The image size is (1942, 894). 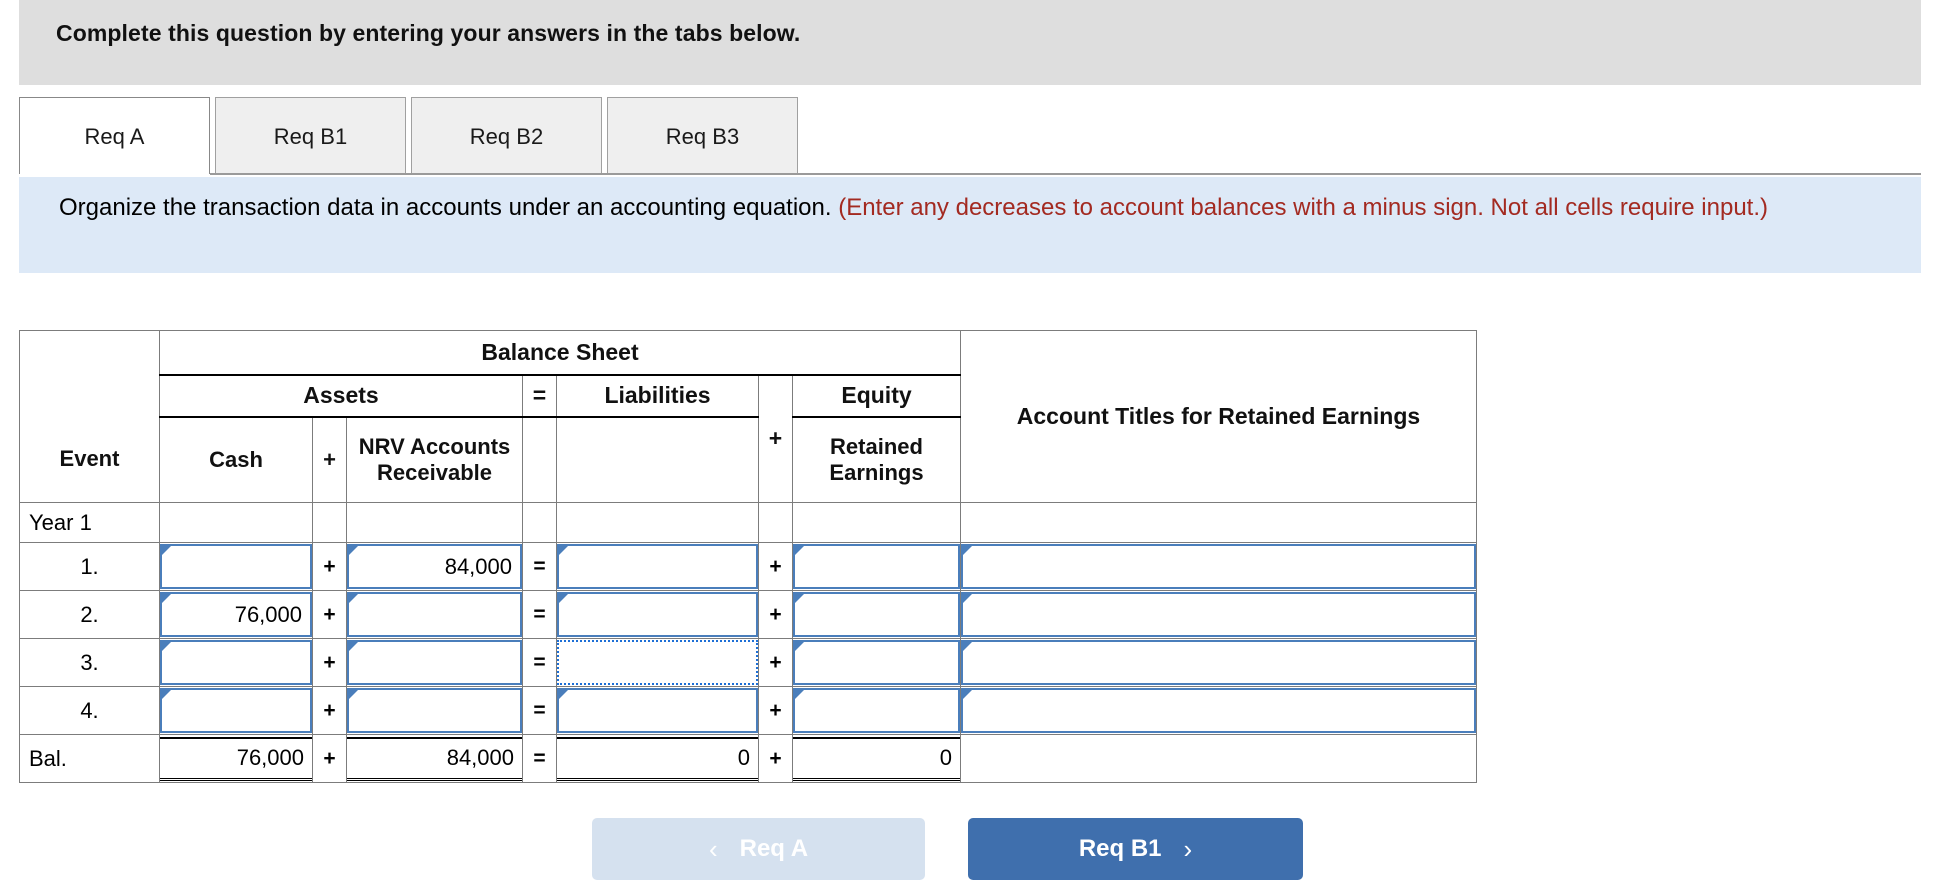 I want to click on table-row: 4. + = +, so click(x=748, y=710).